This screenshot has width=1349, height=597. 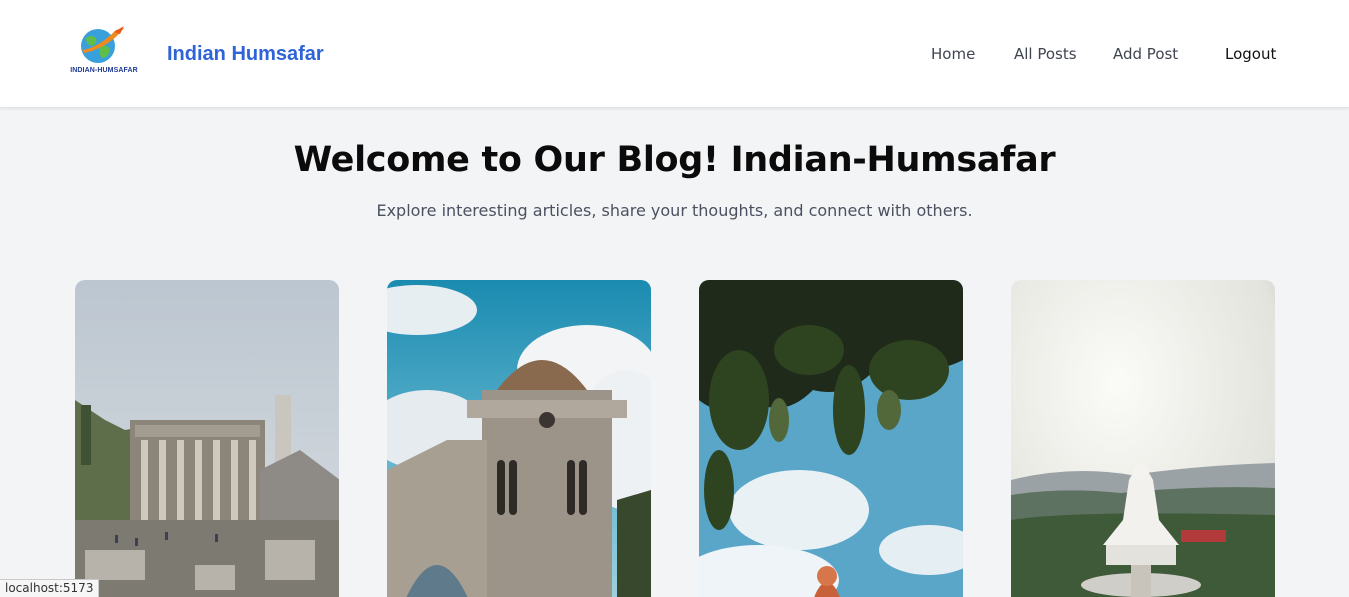 I want to click on logo-text: INDIAN-HUMSAFAR, so click(x=104, y=70).